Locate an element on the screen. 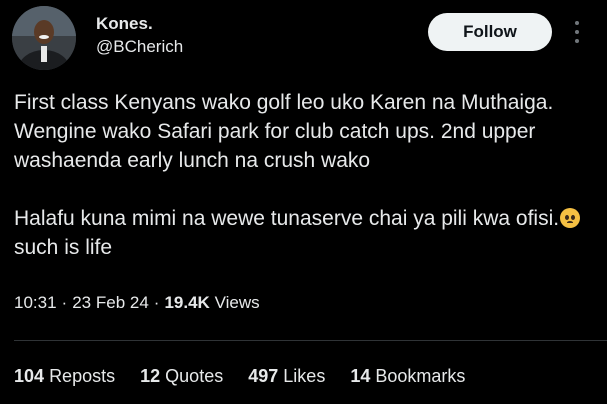 The width and height of the screenshot is (607, 404). likes-count: 497 is located at coordinates (263, 376).